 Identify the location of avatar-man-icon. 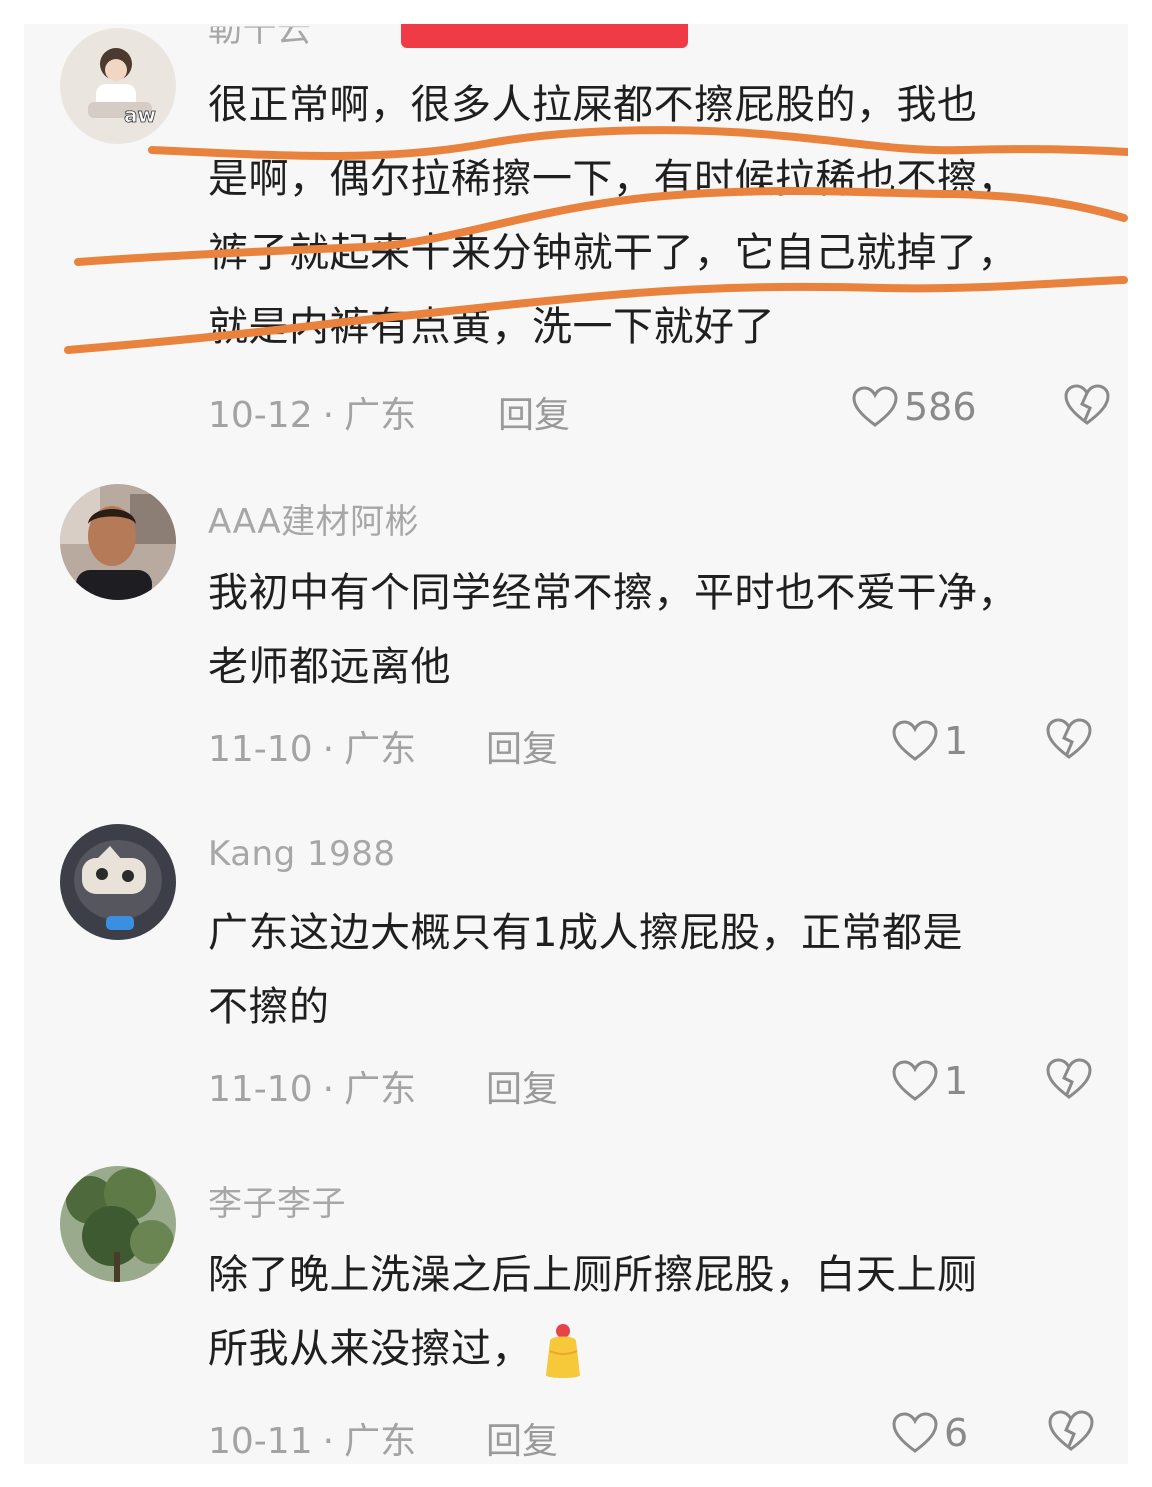
(118, 542).